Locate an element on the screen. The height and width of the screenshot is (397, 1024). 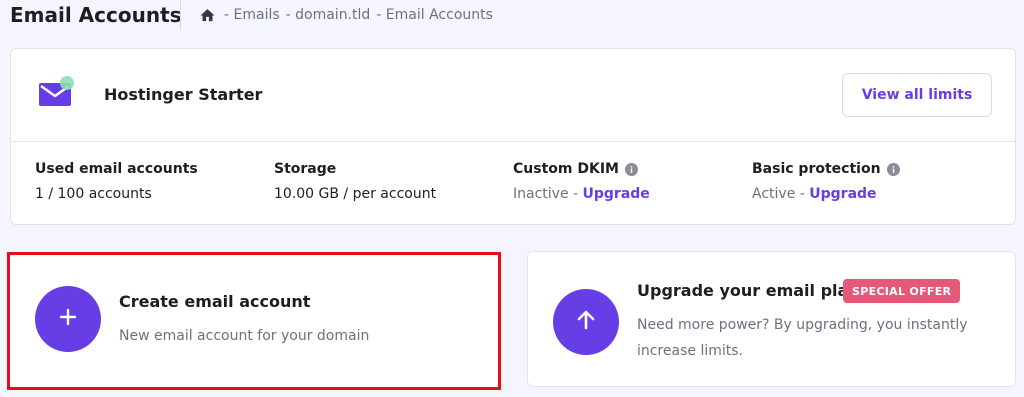
breadcrumb: - Emails - domain.tld - Email Accounts is located at coordinates (339, 15).